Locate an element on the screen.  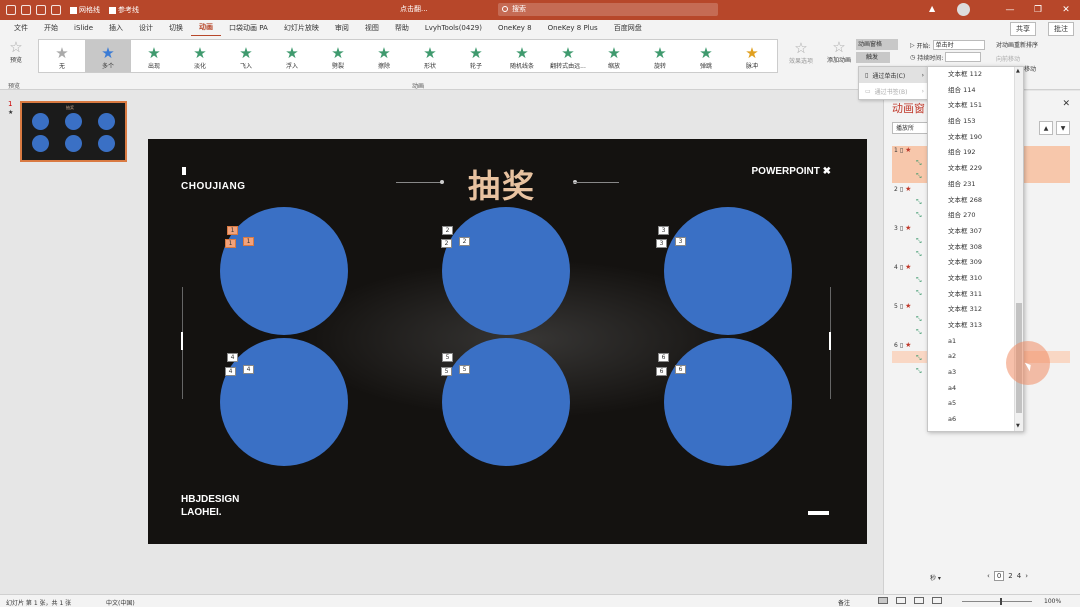
animation-effect-0: ★ 无 is located at coordinates (62, 56).